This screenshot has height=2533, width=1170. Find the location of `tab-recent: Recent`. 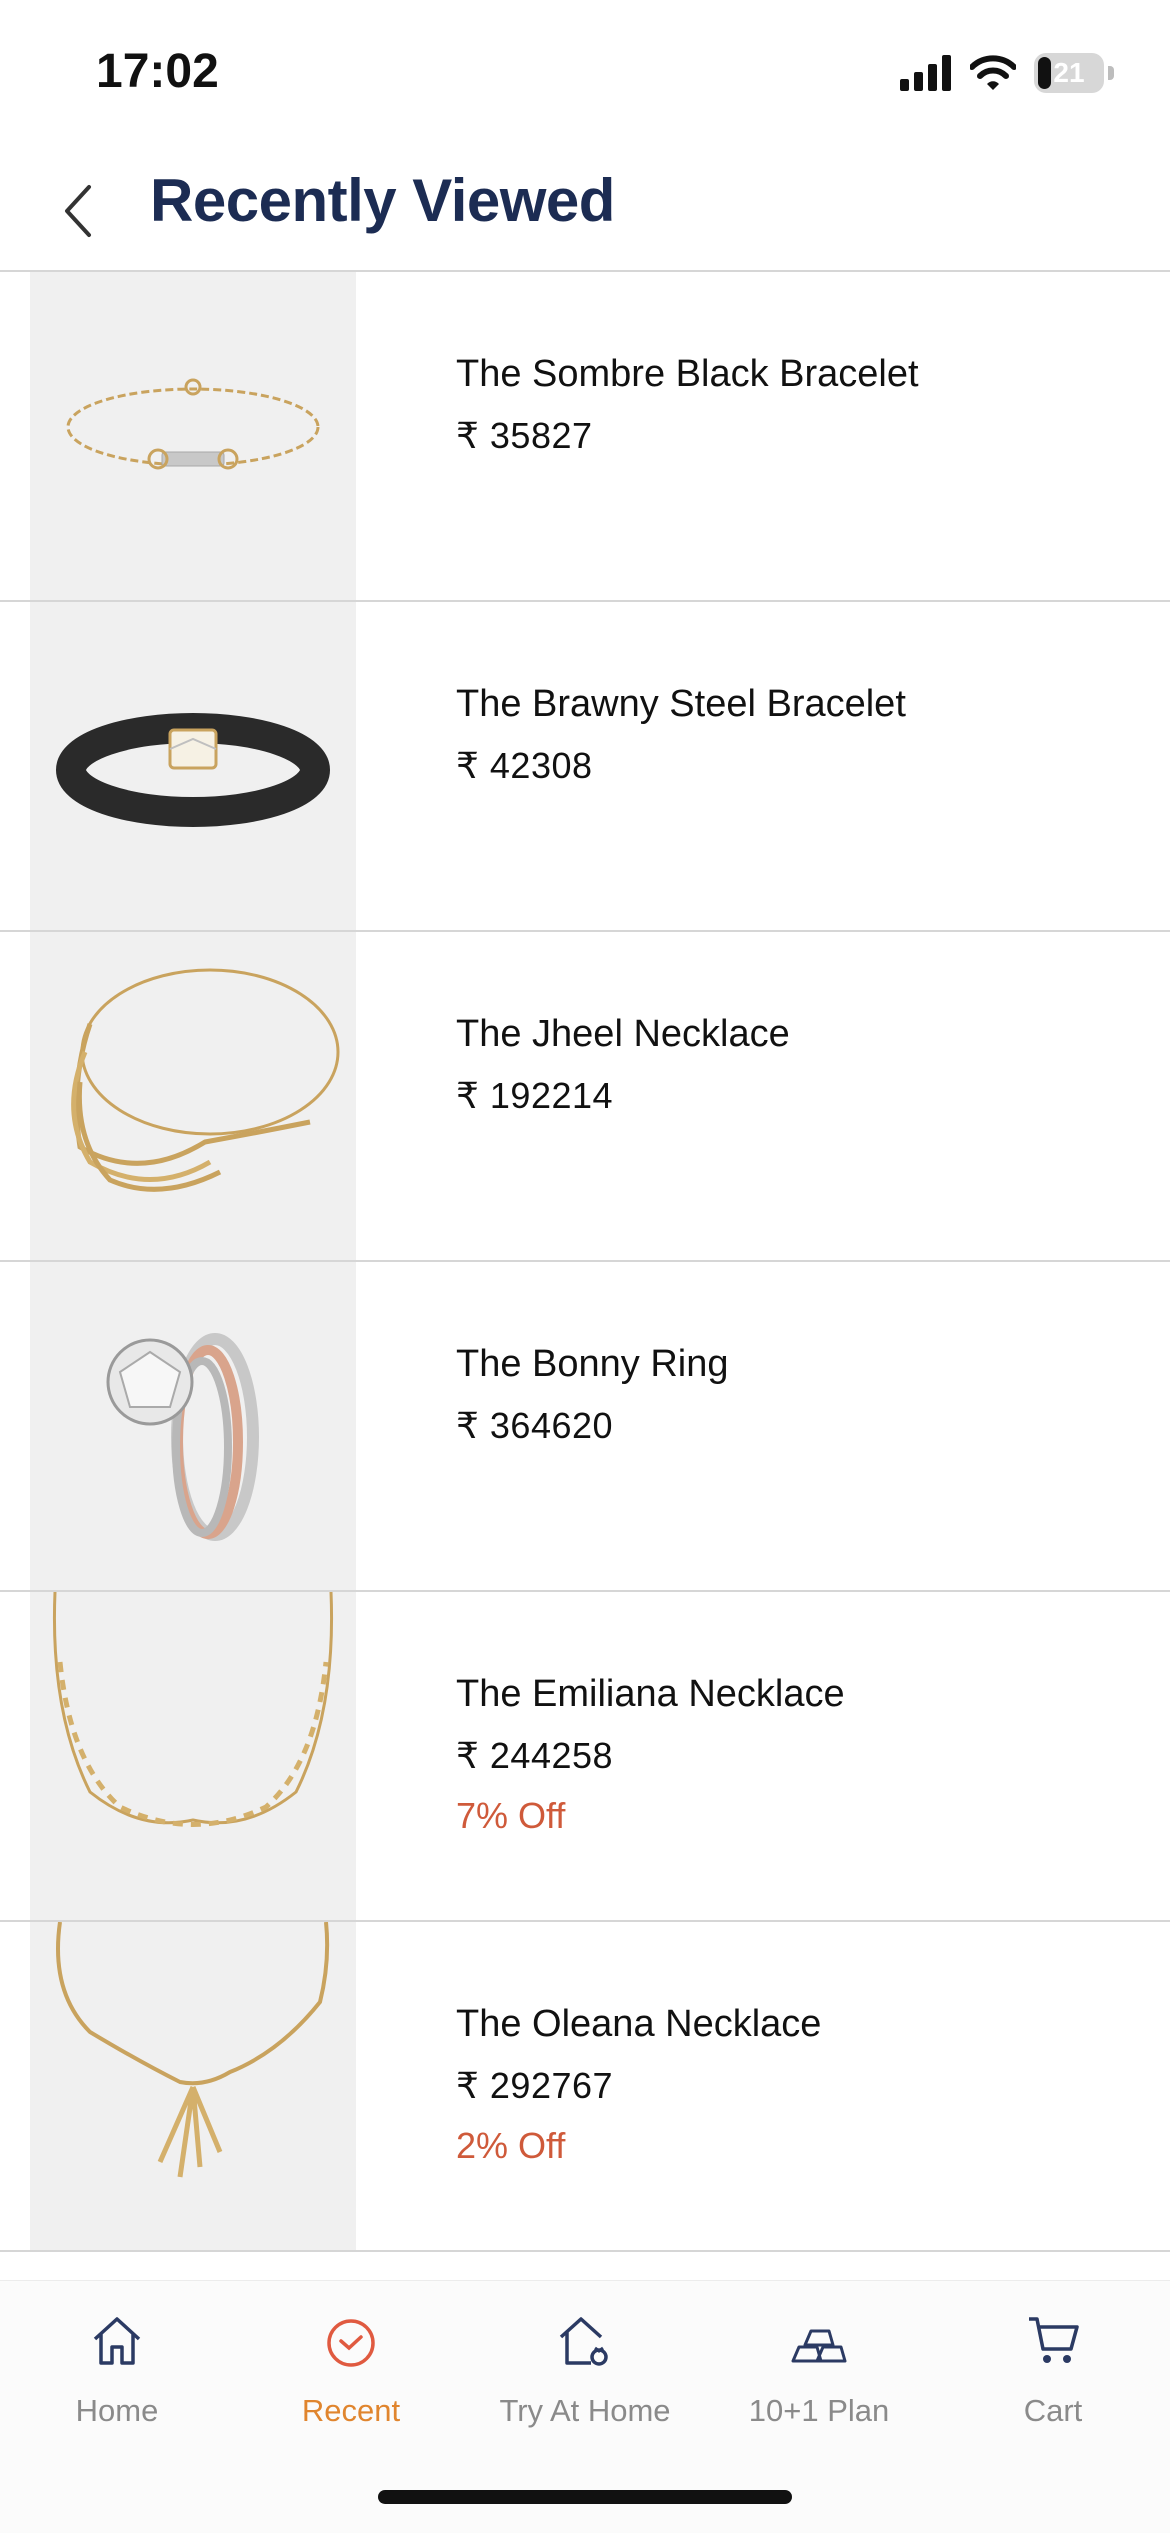

tab-recent: Recent is located at coordinates (351, 2376).